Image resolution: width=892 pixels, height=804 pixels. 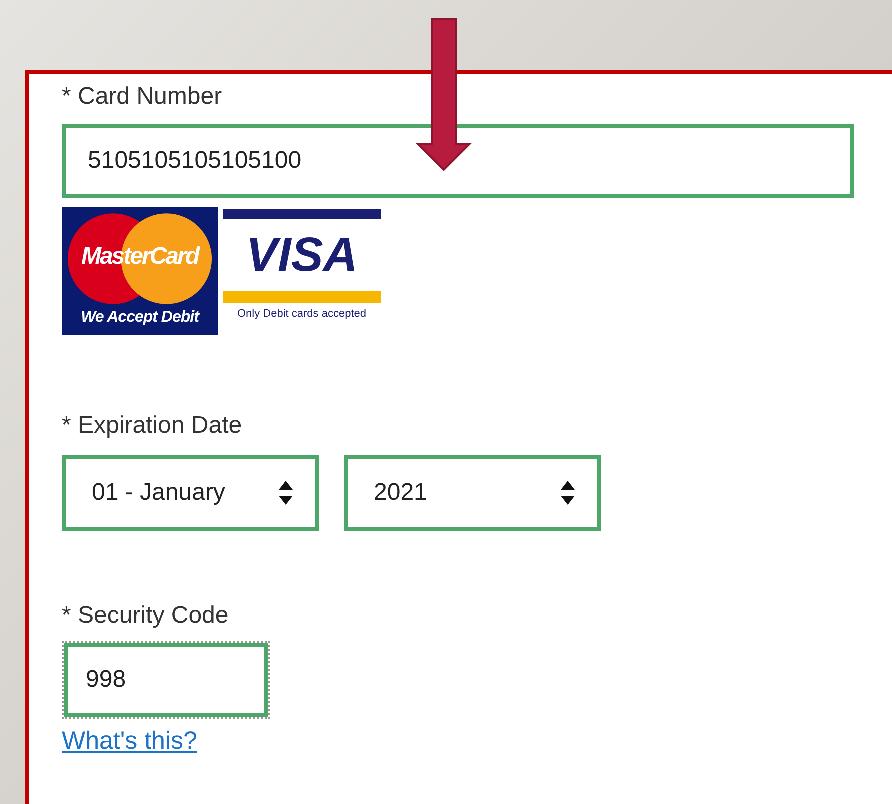 I want to click on field-label: * Security Code, so click(x=145, y=616).